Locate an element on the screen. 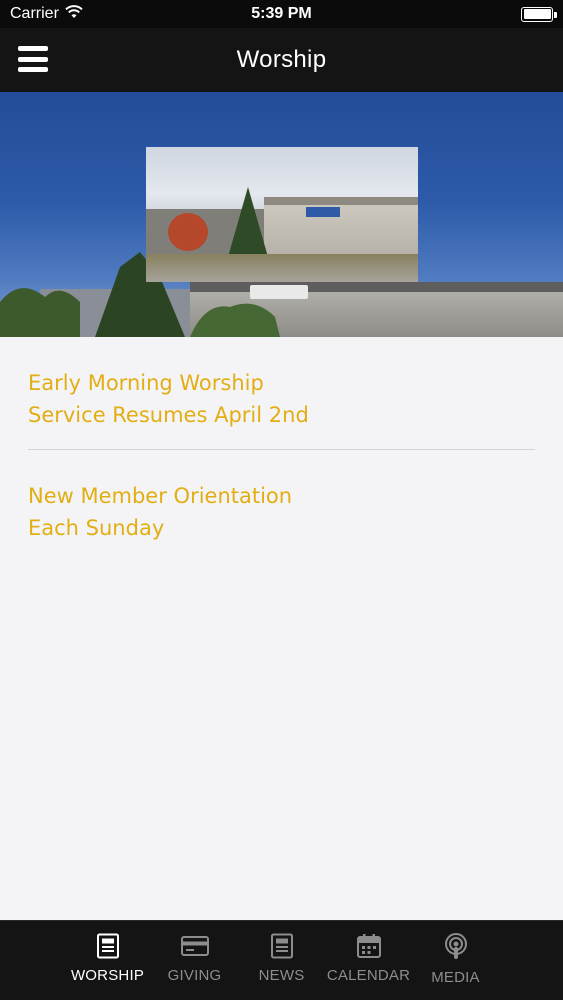  status-time: 5:39 PM is located at coordinates (281, 13).